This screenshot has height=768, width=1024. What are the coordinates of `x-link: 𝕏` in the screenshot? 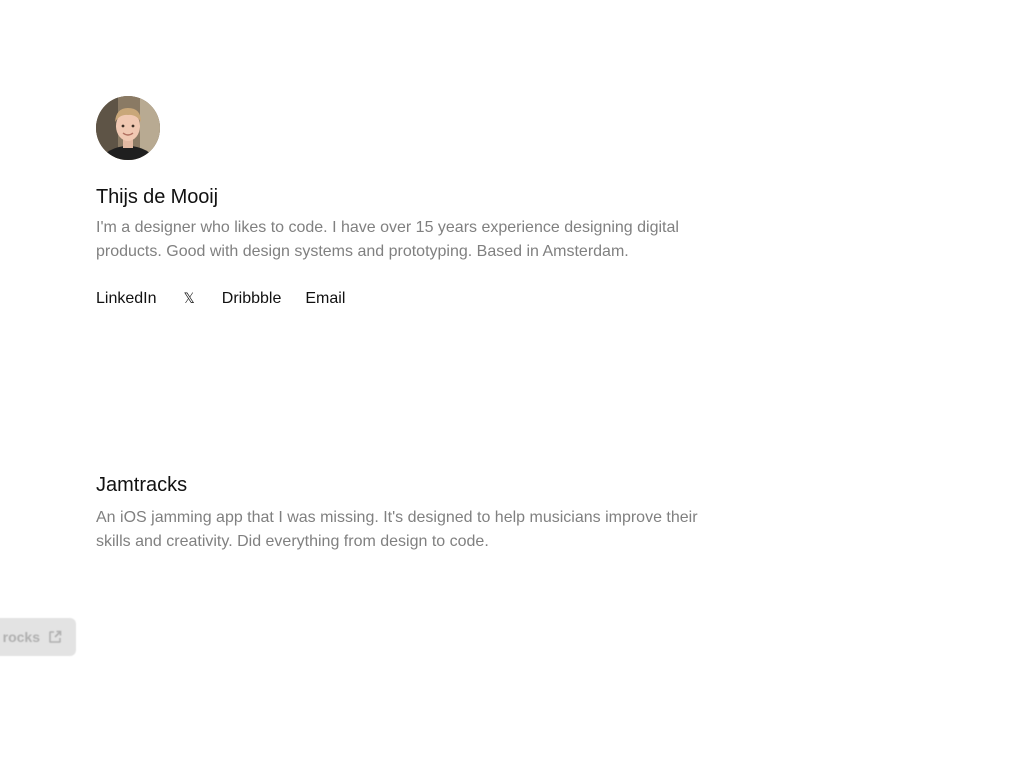 It's located at (189, 299).